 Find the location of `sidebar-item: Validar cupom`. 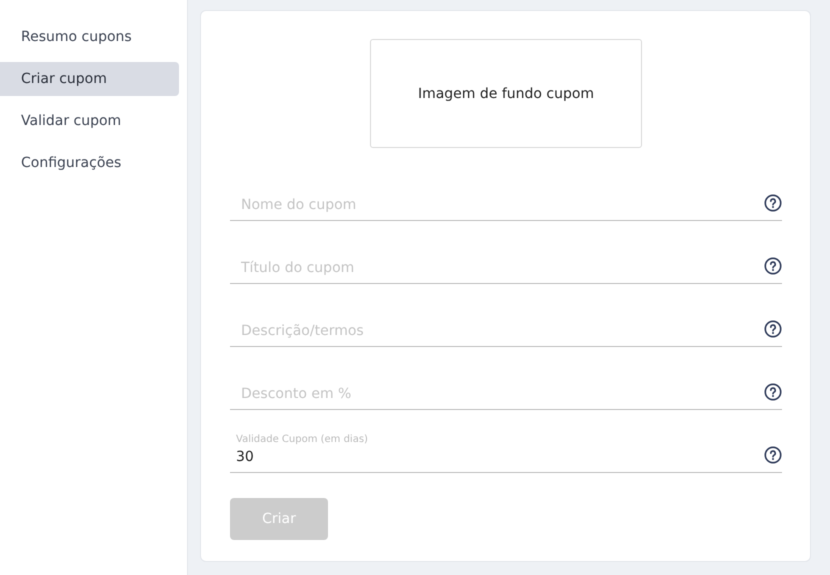

sidebar-item: Validar cupom is located at coordinates (89, 121).